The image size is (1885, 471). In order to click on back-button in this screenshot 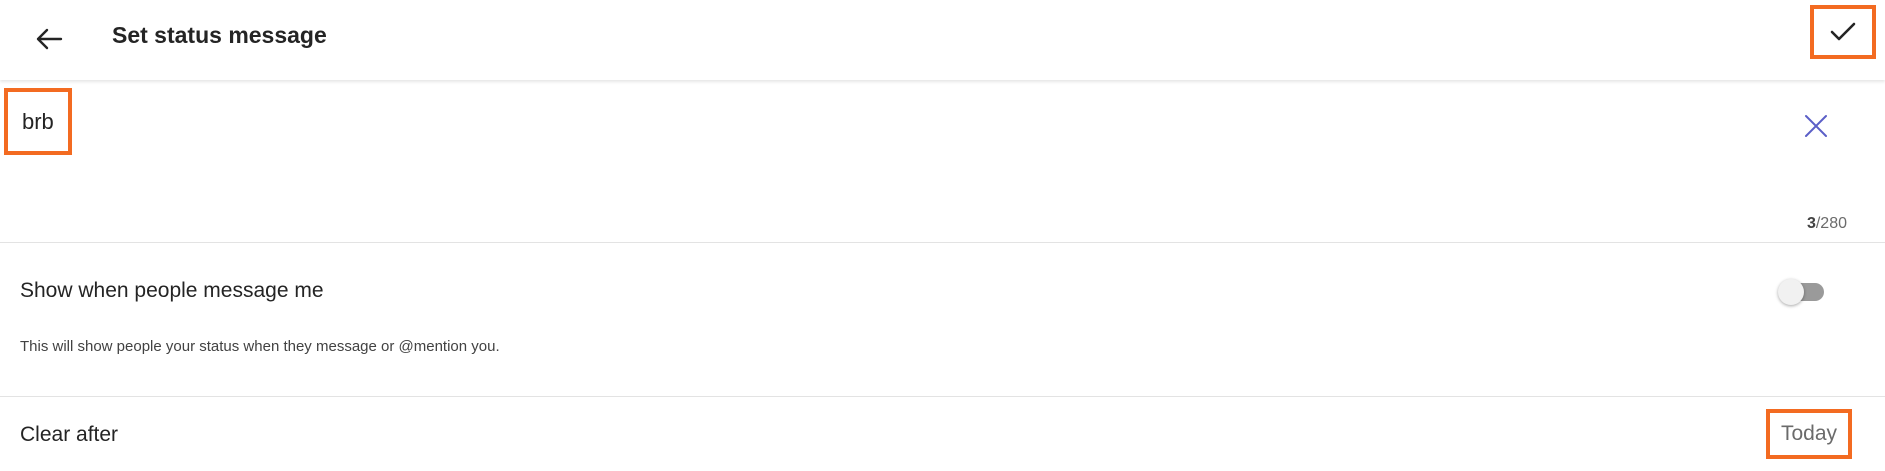, I will do `click(49, 39)`.